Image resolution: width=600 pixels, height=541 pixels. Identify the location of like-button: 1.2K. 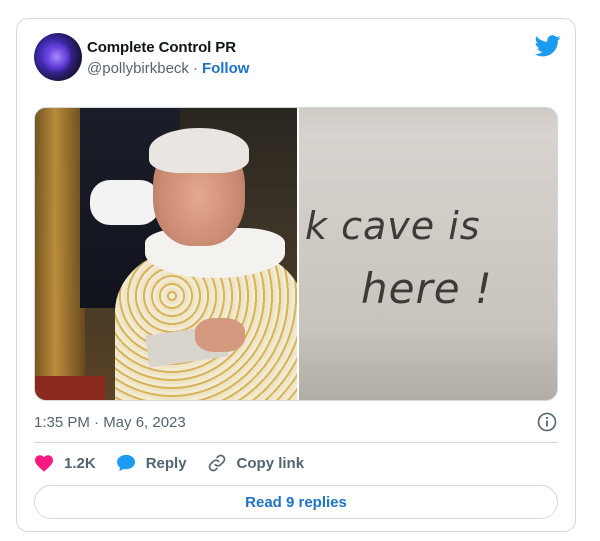
(65, 463).